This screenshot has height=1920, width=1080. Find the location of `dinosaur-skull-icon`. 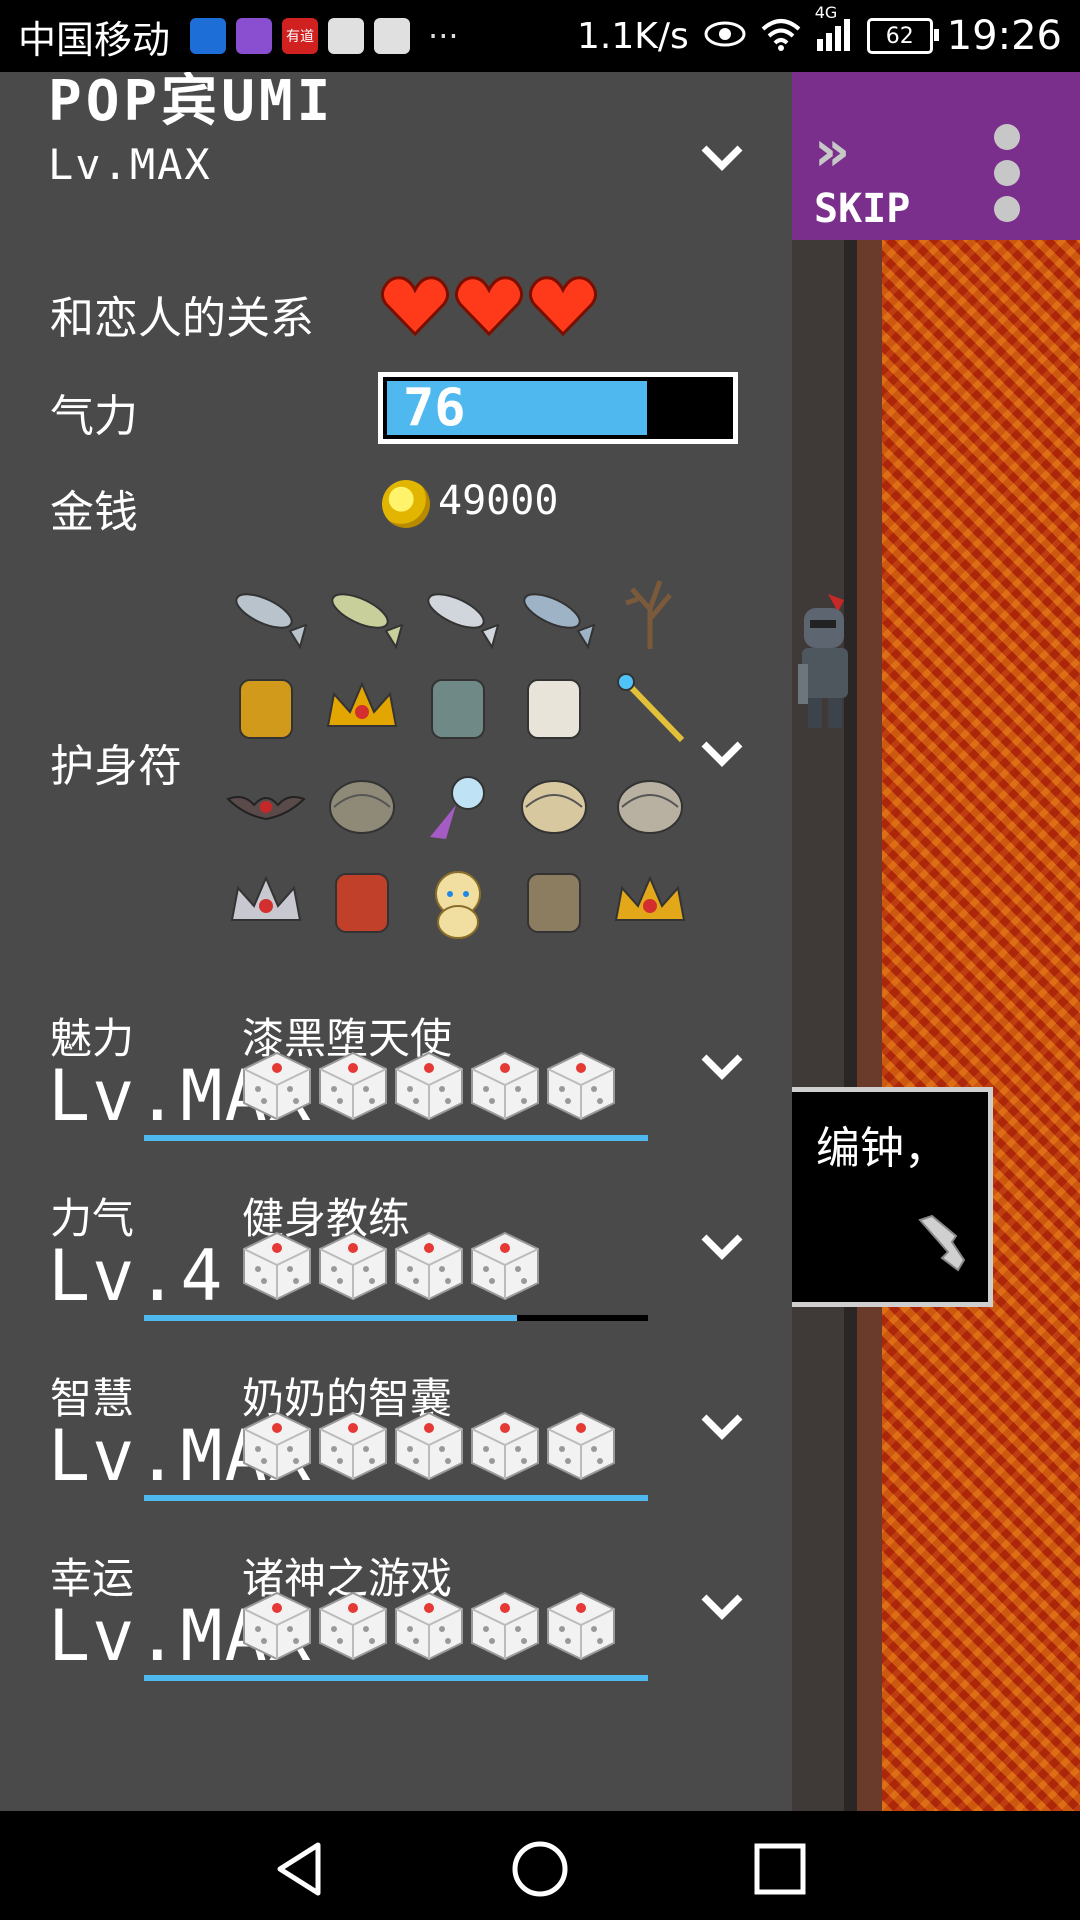

dinosaur-skull-icon is located at coordinates (554, 901).